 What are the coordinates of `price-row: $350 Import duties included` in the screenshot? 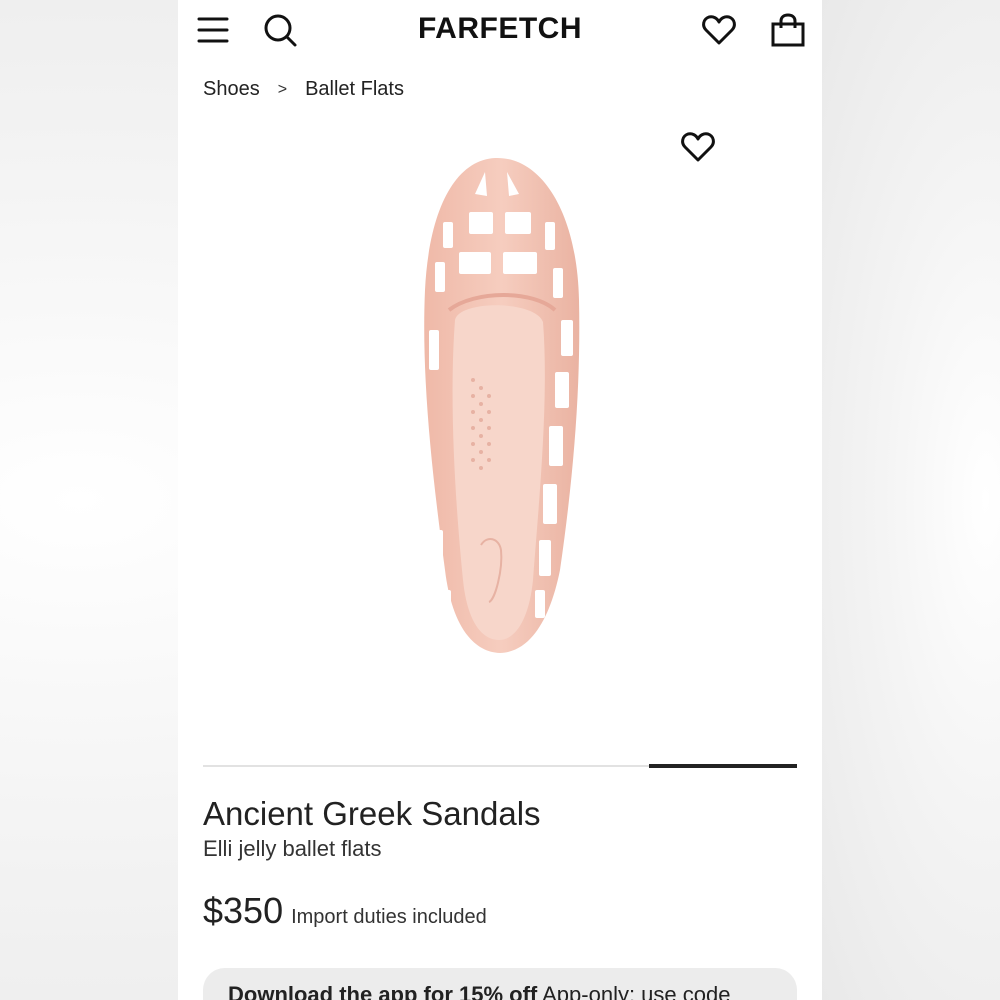 It's located at (345, 911).